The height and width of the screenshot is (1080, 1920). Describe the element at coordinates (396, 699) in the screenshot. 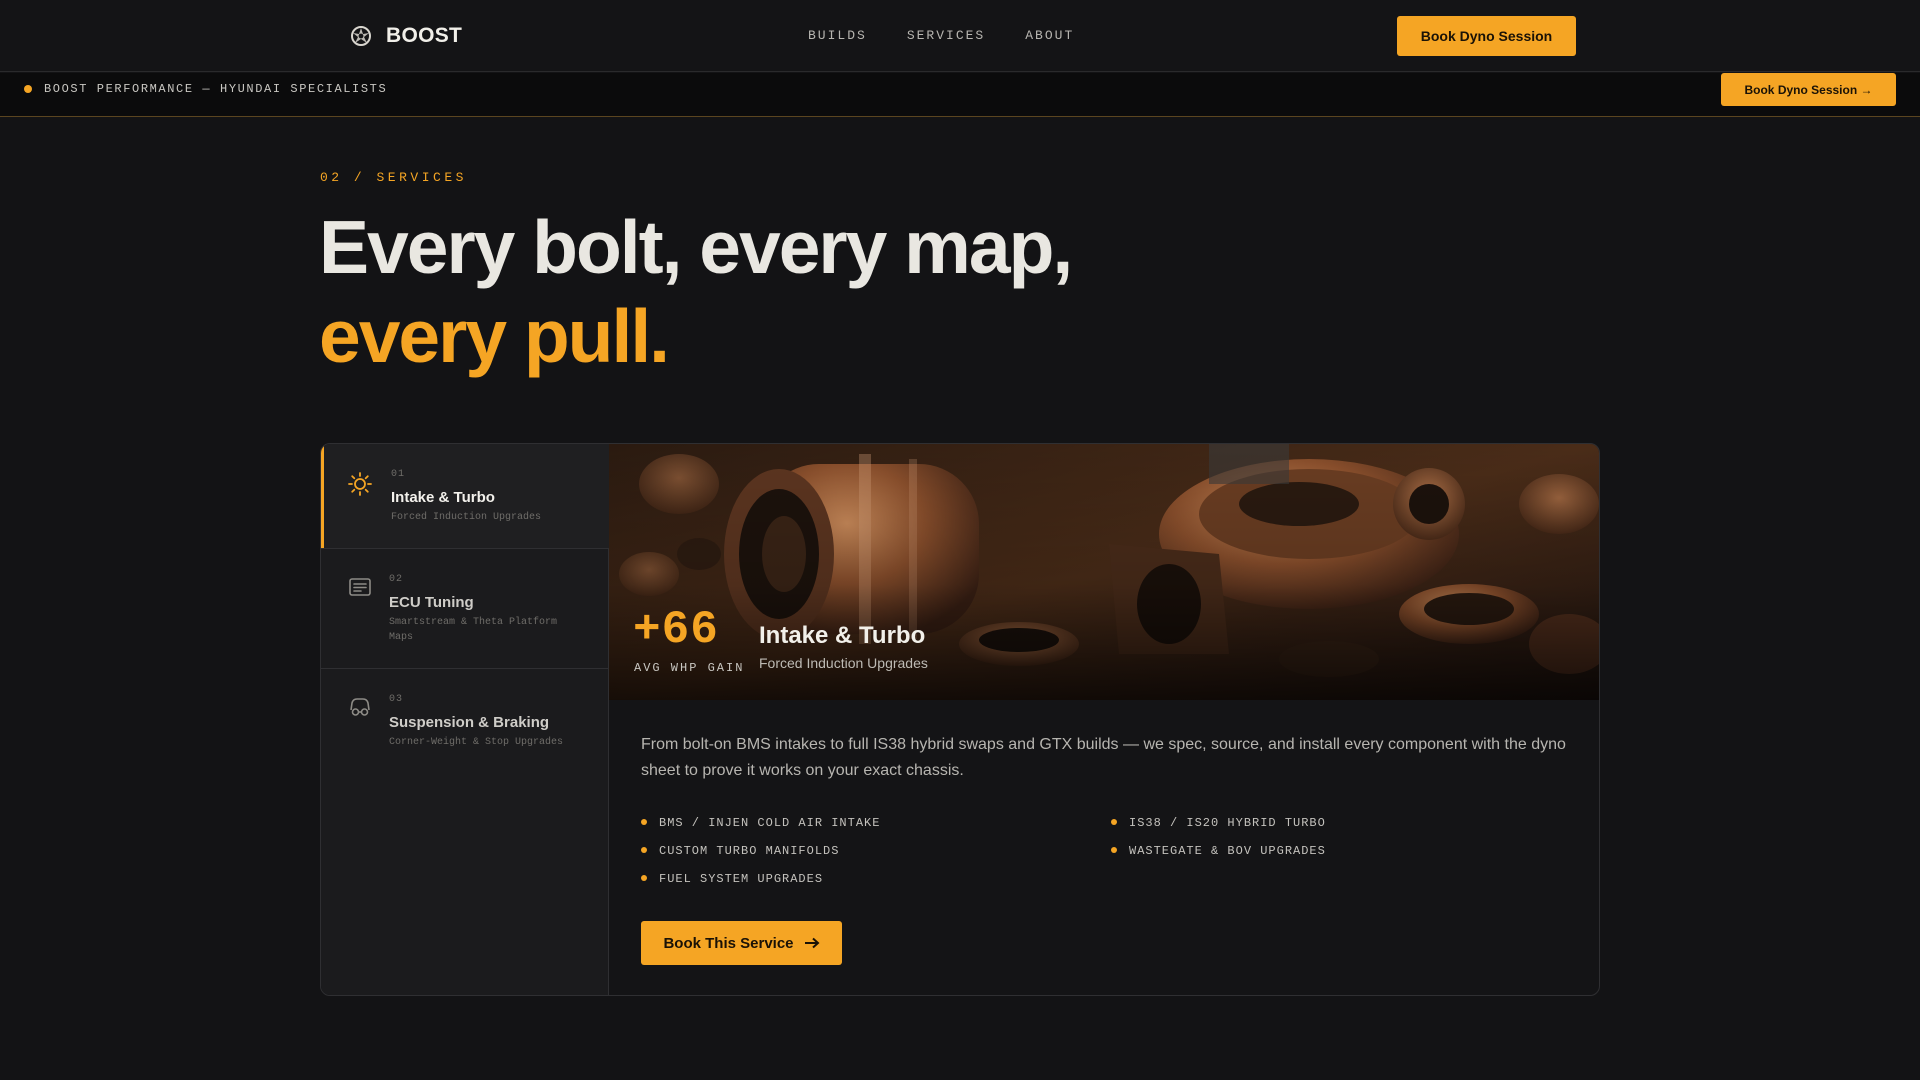

I see `service-number: 03` at that location.